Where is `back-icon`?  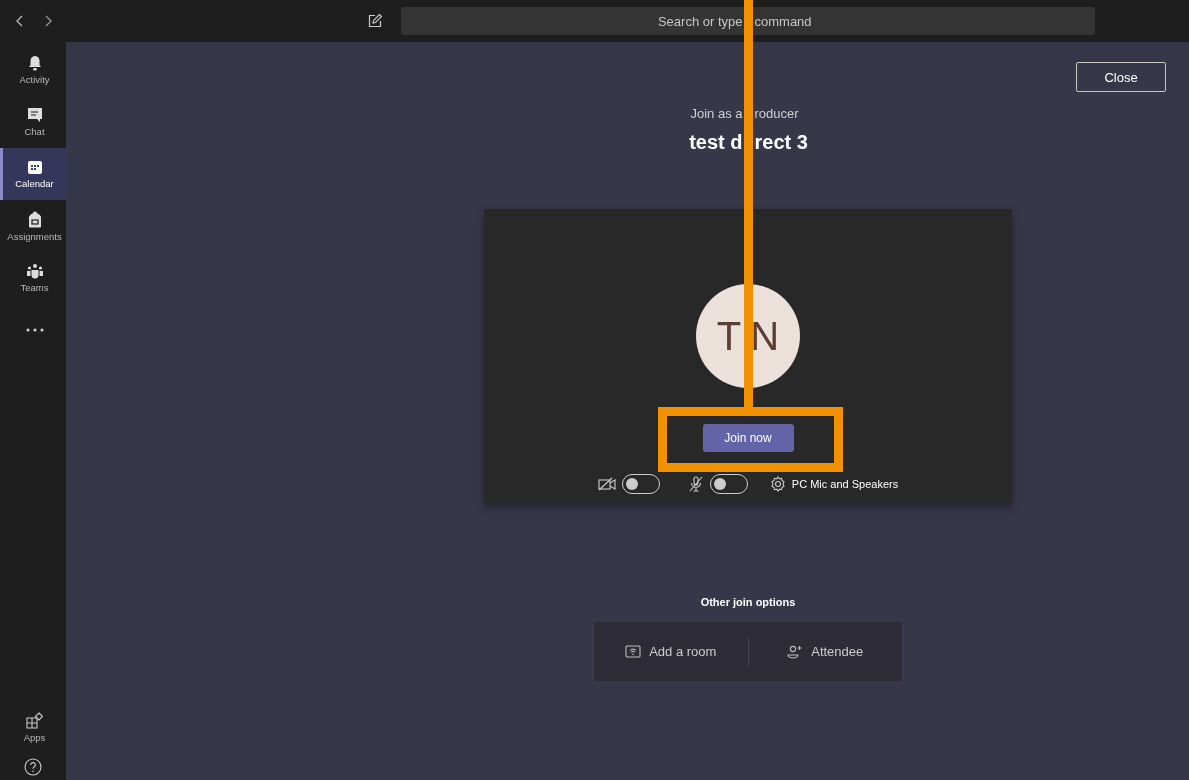
back-icon is located at coordinates (20, 21).